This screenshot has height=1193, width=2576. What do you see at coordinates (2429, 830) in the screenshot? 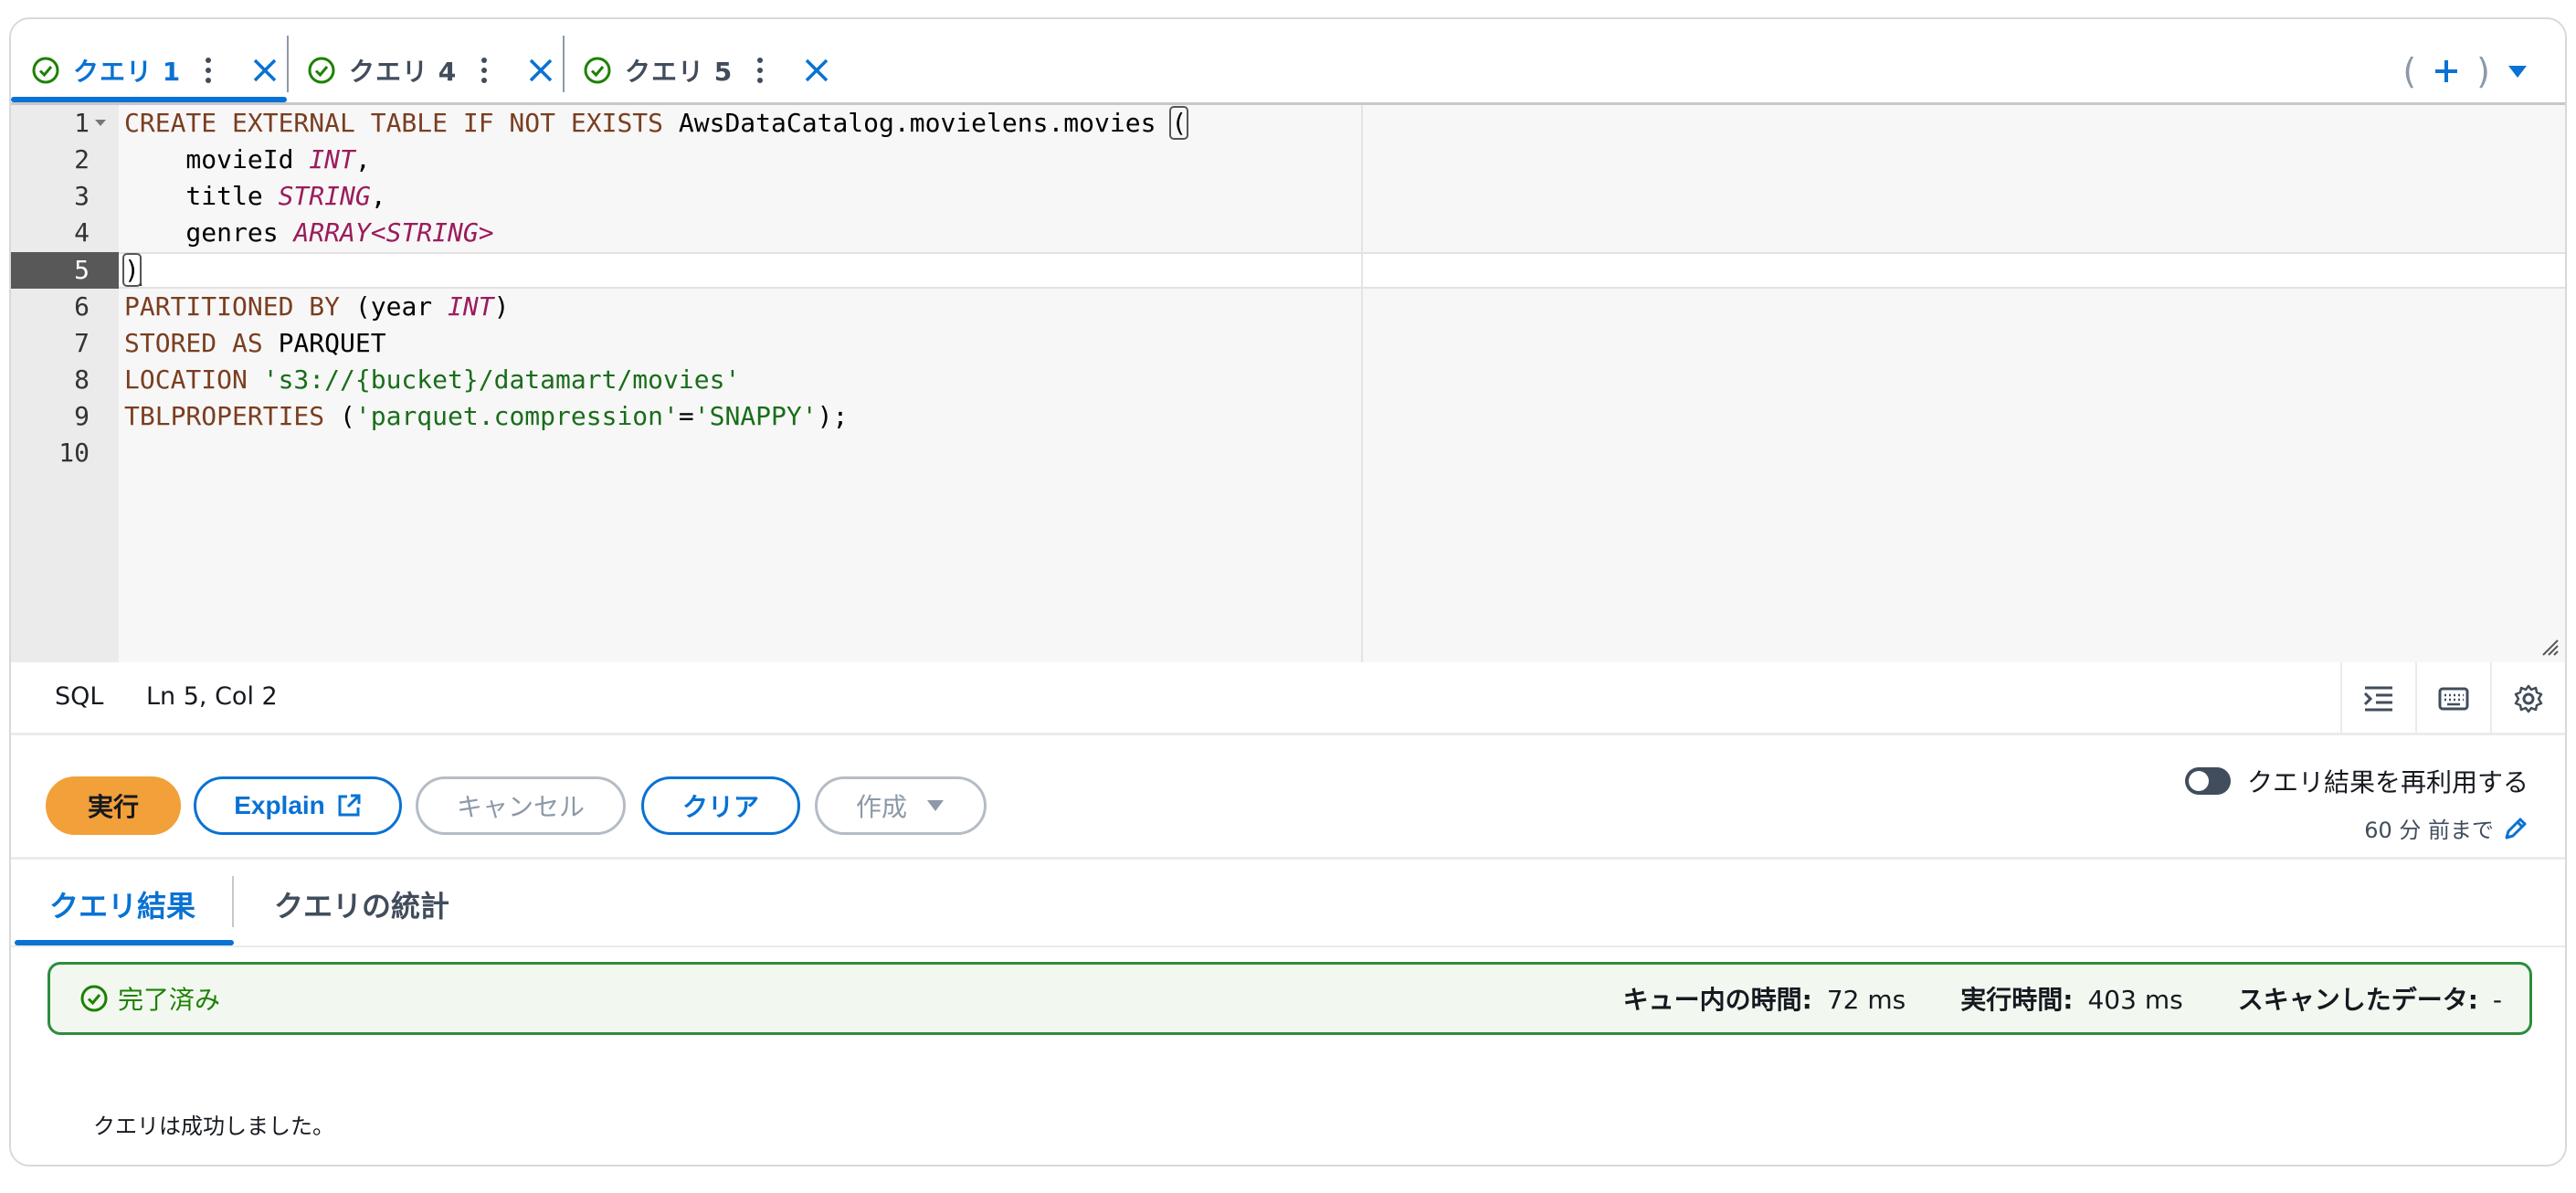
I see `reuse-results-age: 60 分 前まで` at bounding box center [2429, 830].